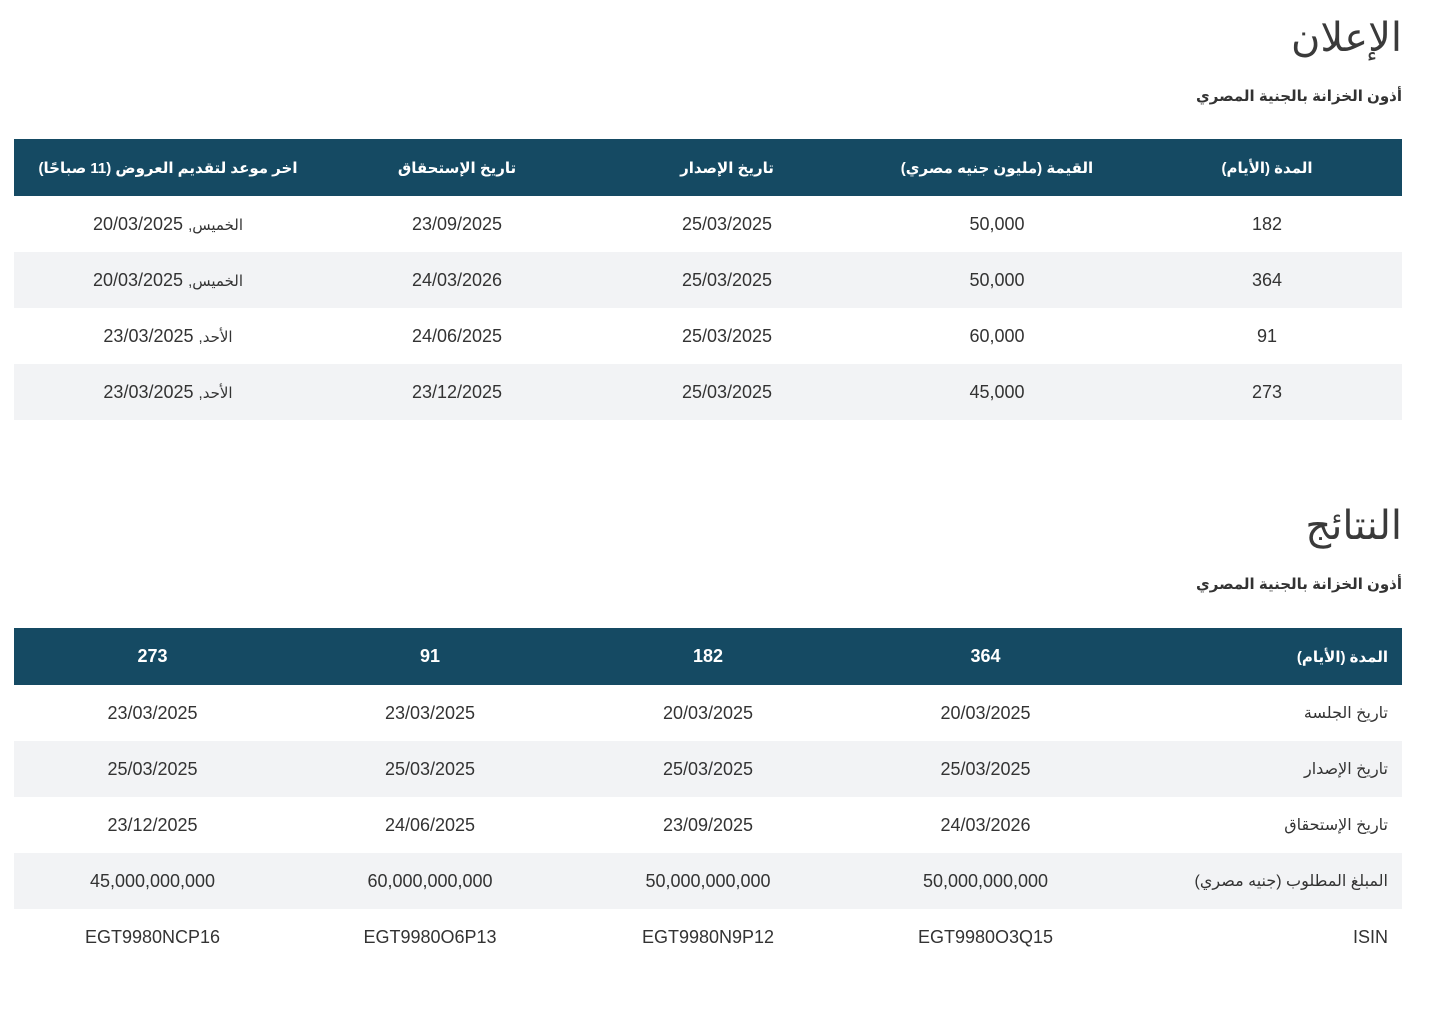  Describe the element at coordinates (1346, 38) in the screenshot. I see `announcement-title: الإعلان` at that location.